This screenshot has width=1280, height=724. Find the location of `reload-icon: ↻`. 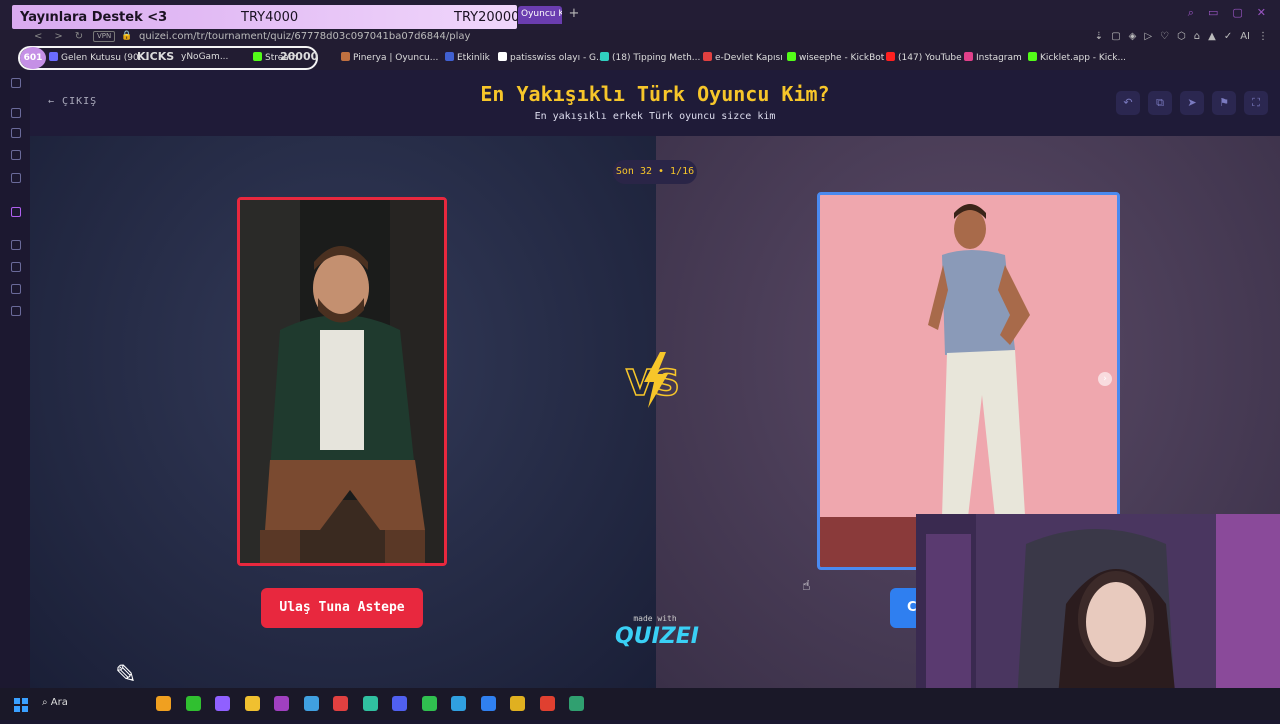

reload-icon: ↻ is located at coordinates (79, 36).